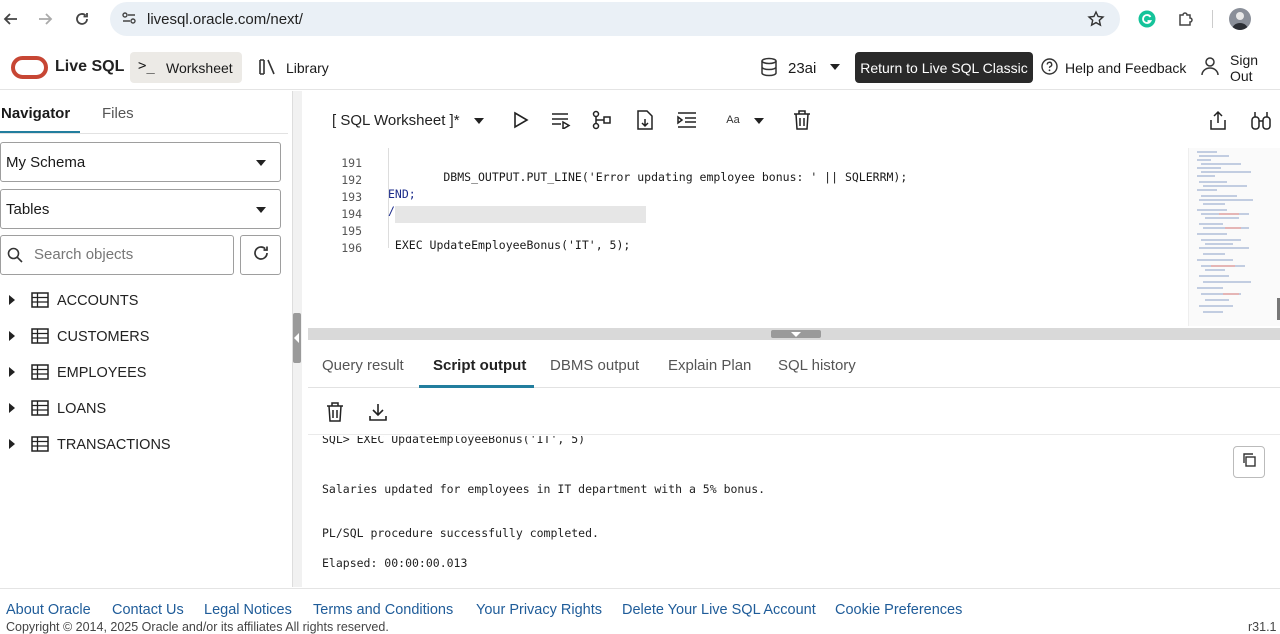 The width and height of the screenshot is (1280, 634). I want to click on schema-select-value: My Schema, so click(46, 162).